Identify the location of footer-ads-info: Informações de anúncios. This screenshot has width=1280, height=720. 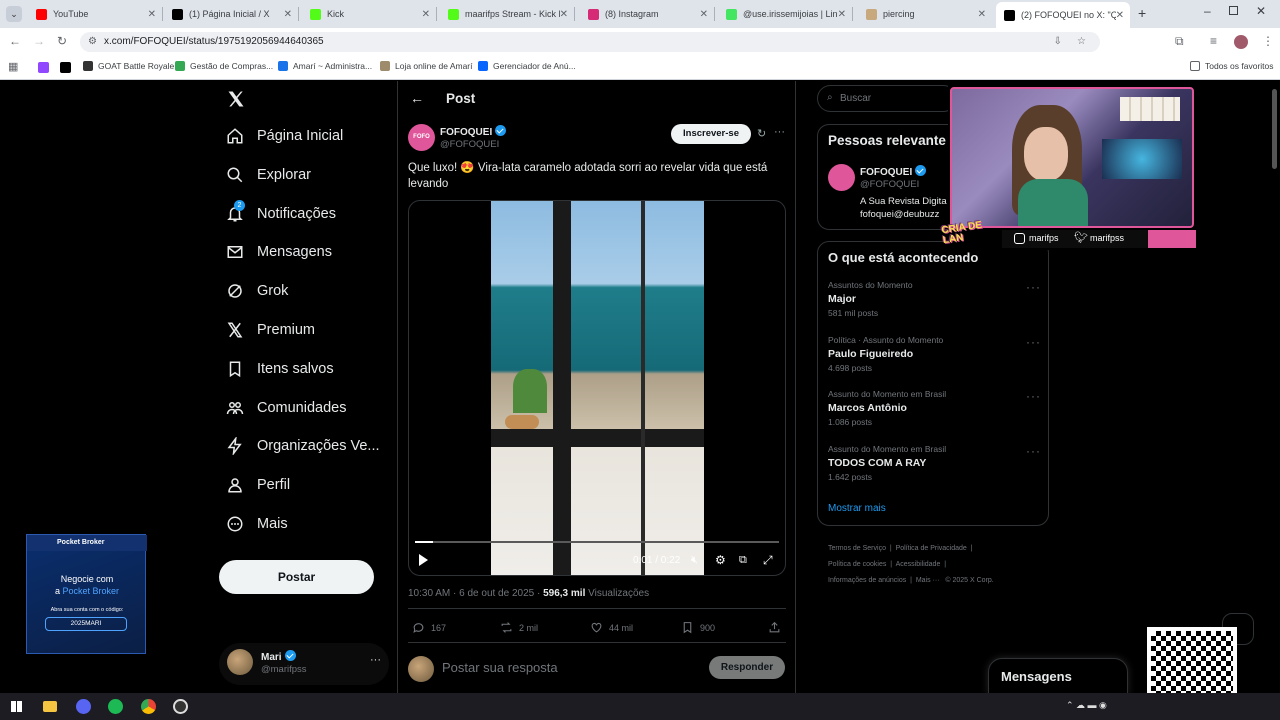
(867, 580).